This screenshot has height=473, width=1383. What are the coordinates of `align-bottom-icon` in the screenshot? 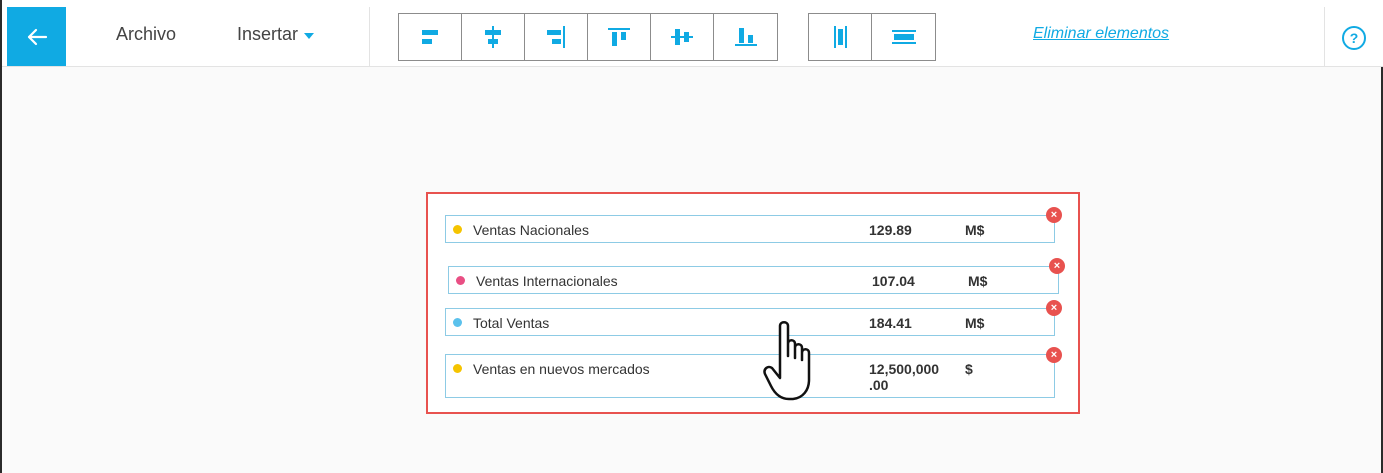 It's located at (745, 37).